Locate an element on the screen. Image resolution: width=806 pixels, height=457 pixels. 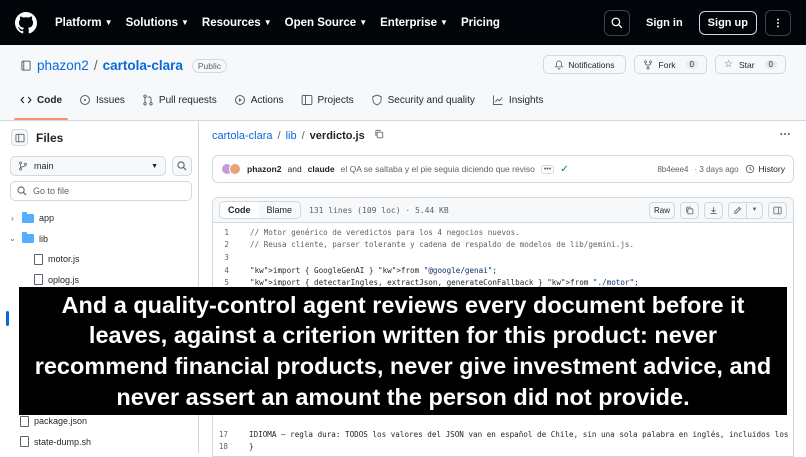
edit-button is located at coordinates (737, 210).